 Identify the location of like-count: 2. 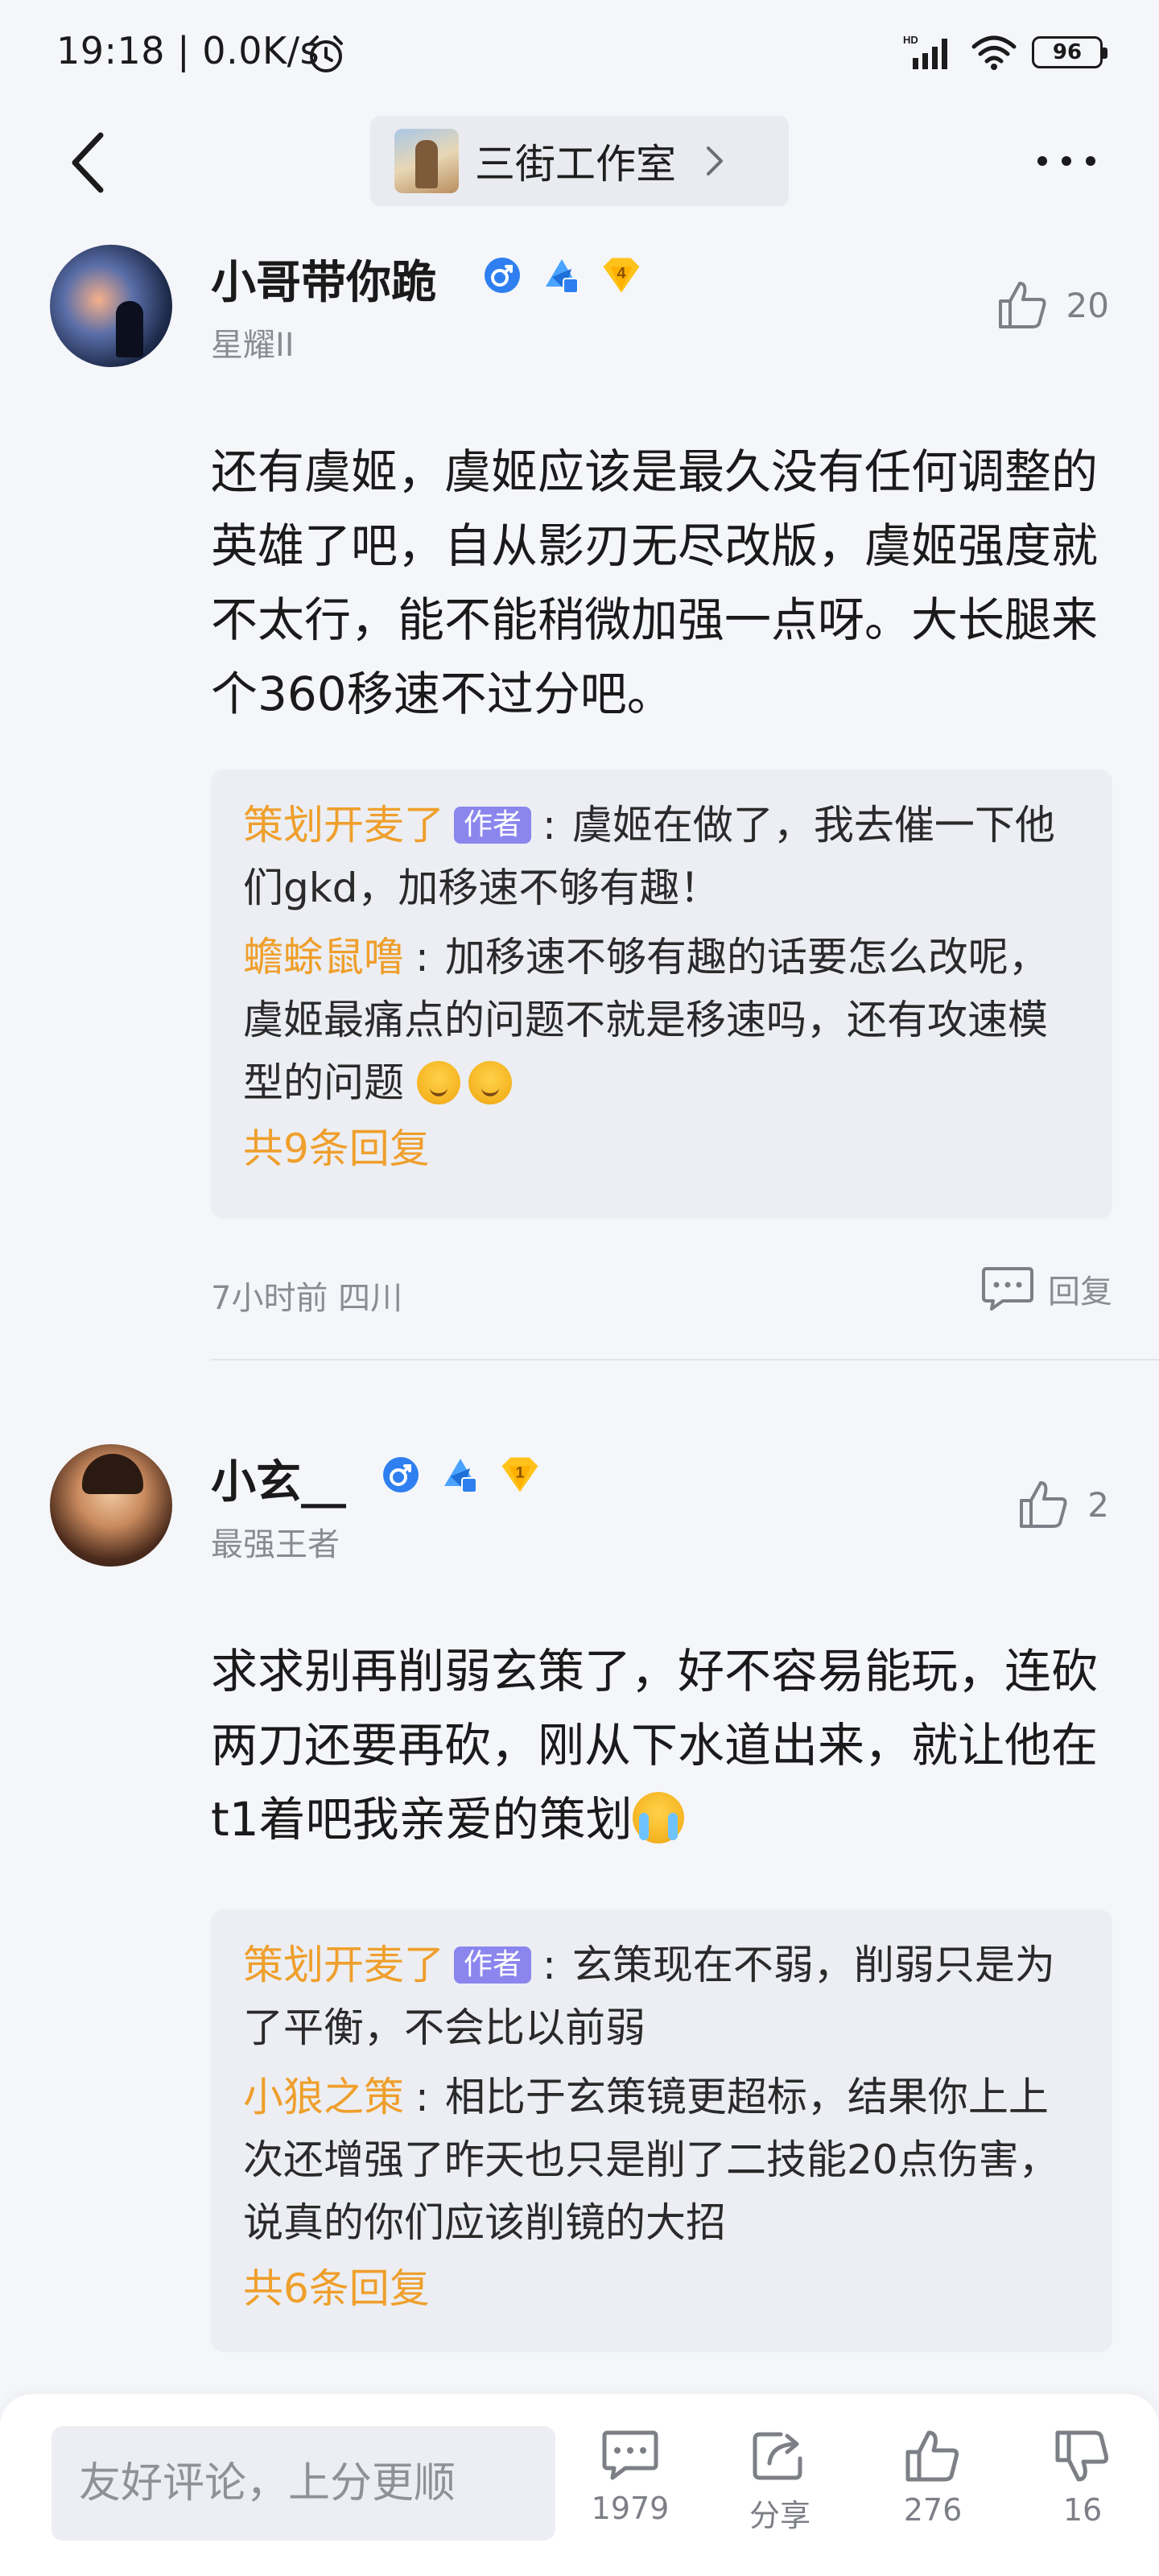
(1098, 1504).